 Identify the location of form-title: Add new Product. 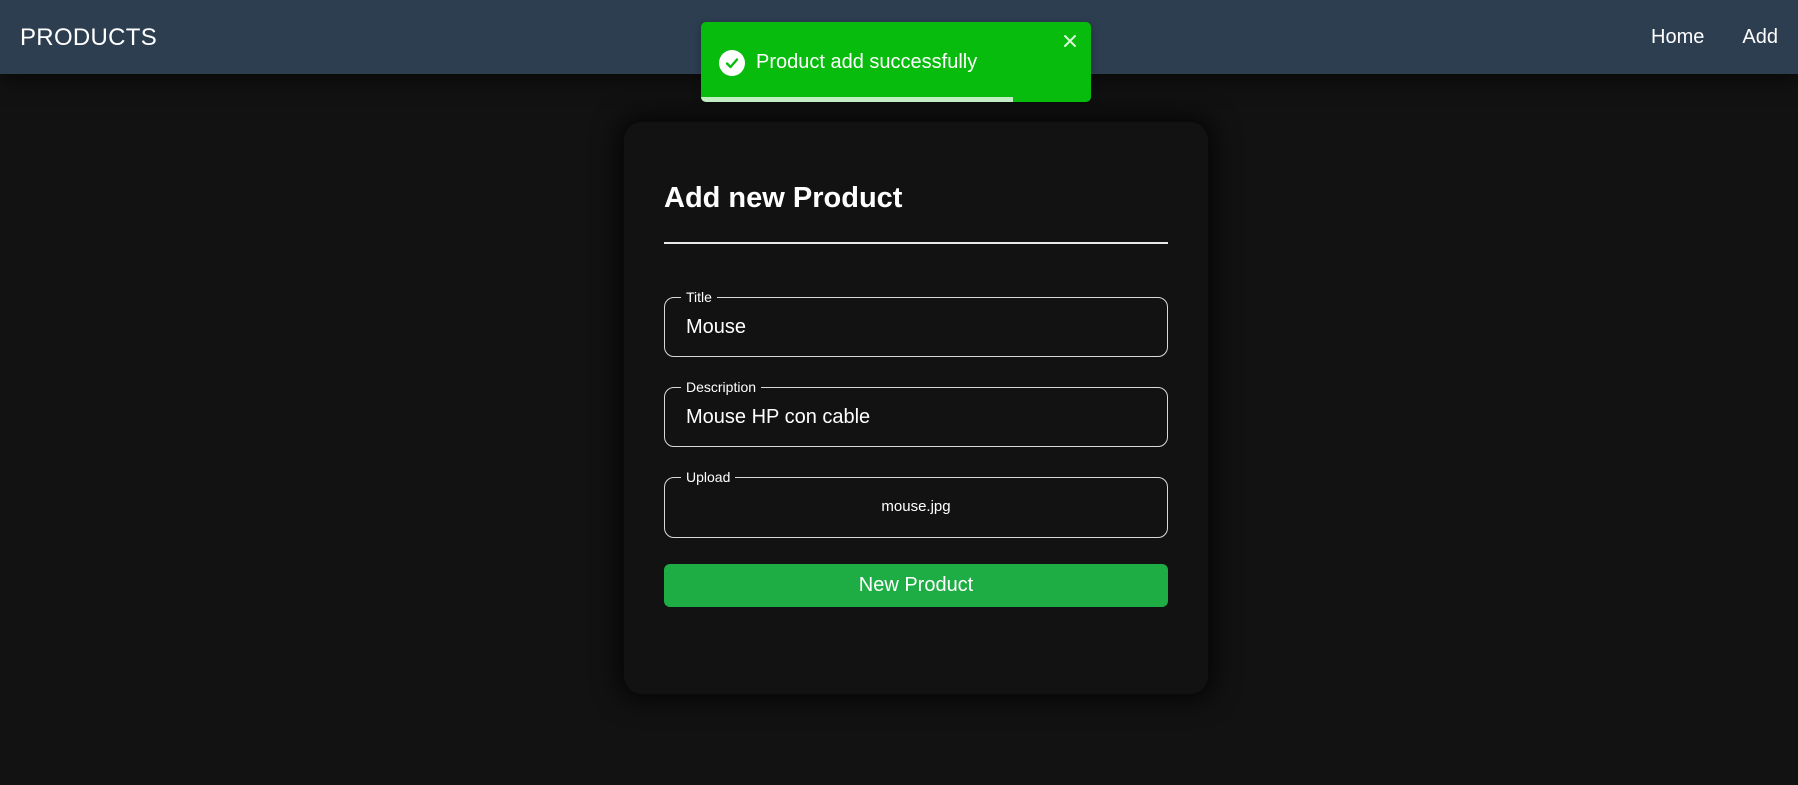
(783, 198).